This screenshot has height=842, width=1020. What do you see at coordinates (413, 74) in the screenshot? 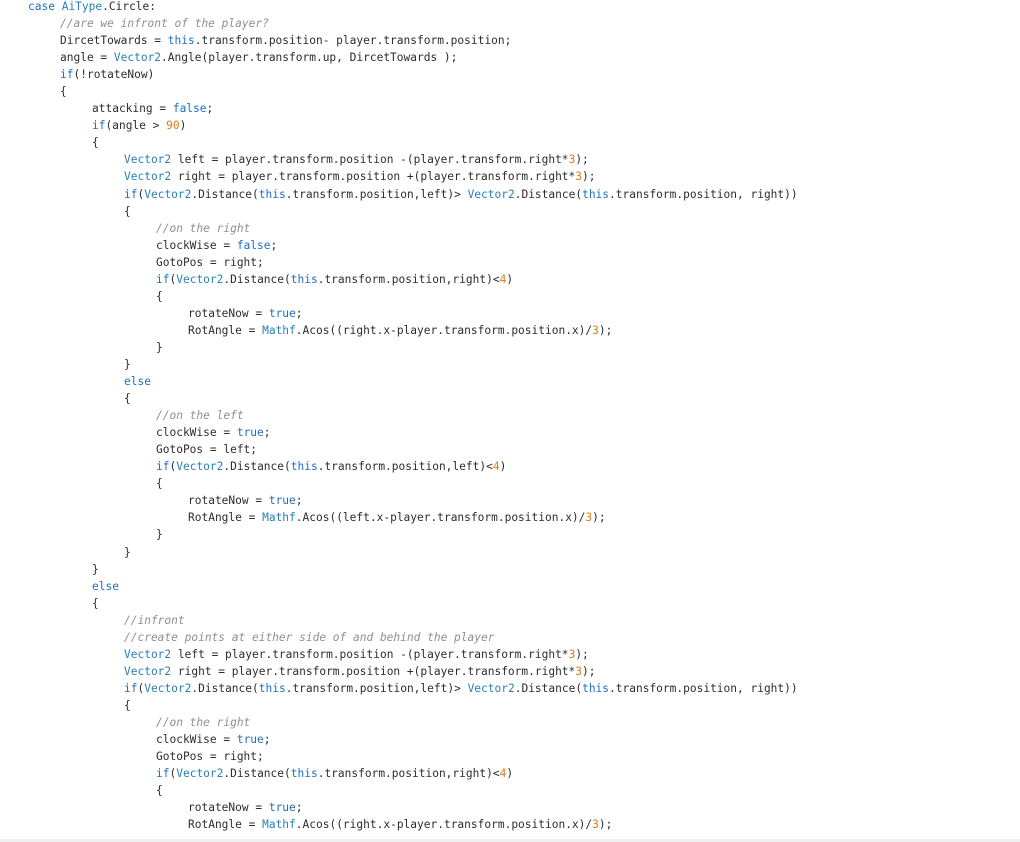
I see `code-line: if(!rotateNow)` at bounding box center [413, 74].